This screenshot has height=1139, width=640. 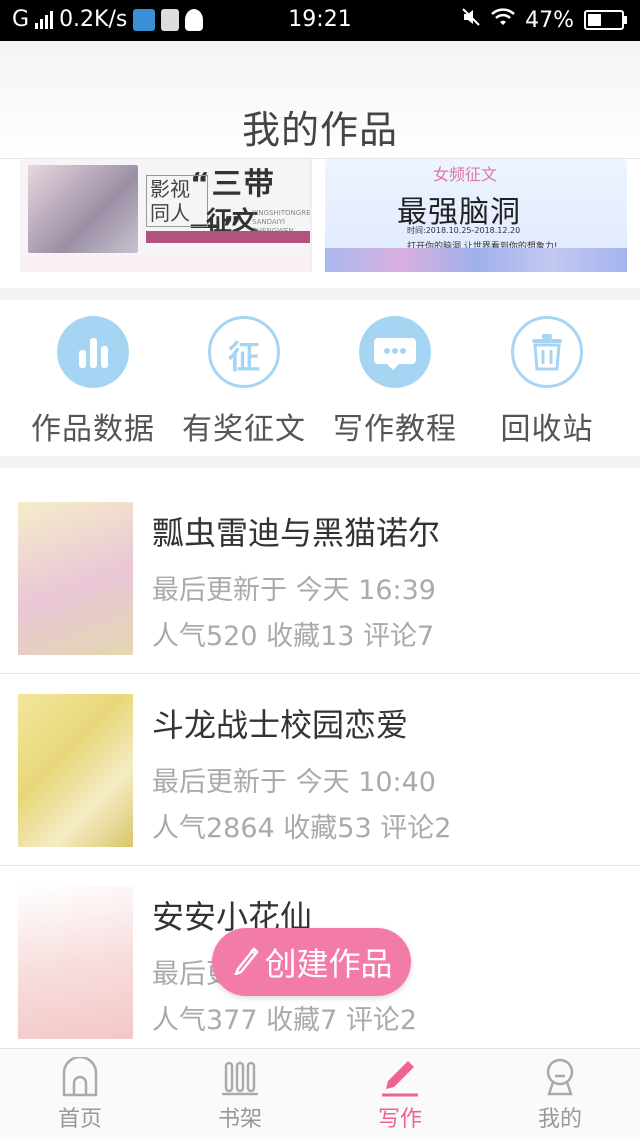 I want to click on bookshelf-icon, so click(x=240, y=1078).